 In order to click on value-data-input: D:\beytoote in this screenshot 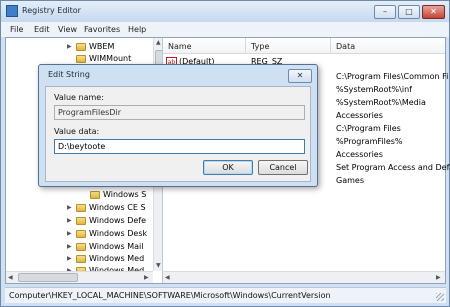, I will do `click(179, 146)`.